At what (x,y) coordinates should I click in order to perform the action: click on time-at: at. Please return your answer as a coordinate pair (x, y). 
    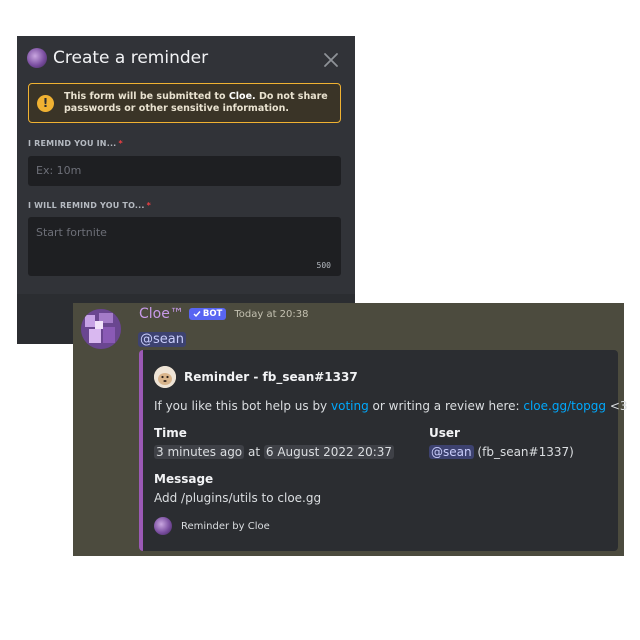
    Looking at the image, I should click on (254, 452).